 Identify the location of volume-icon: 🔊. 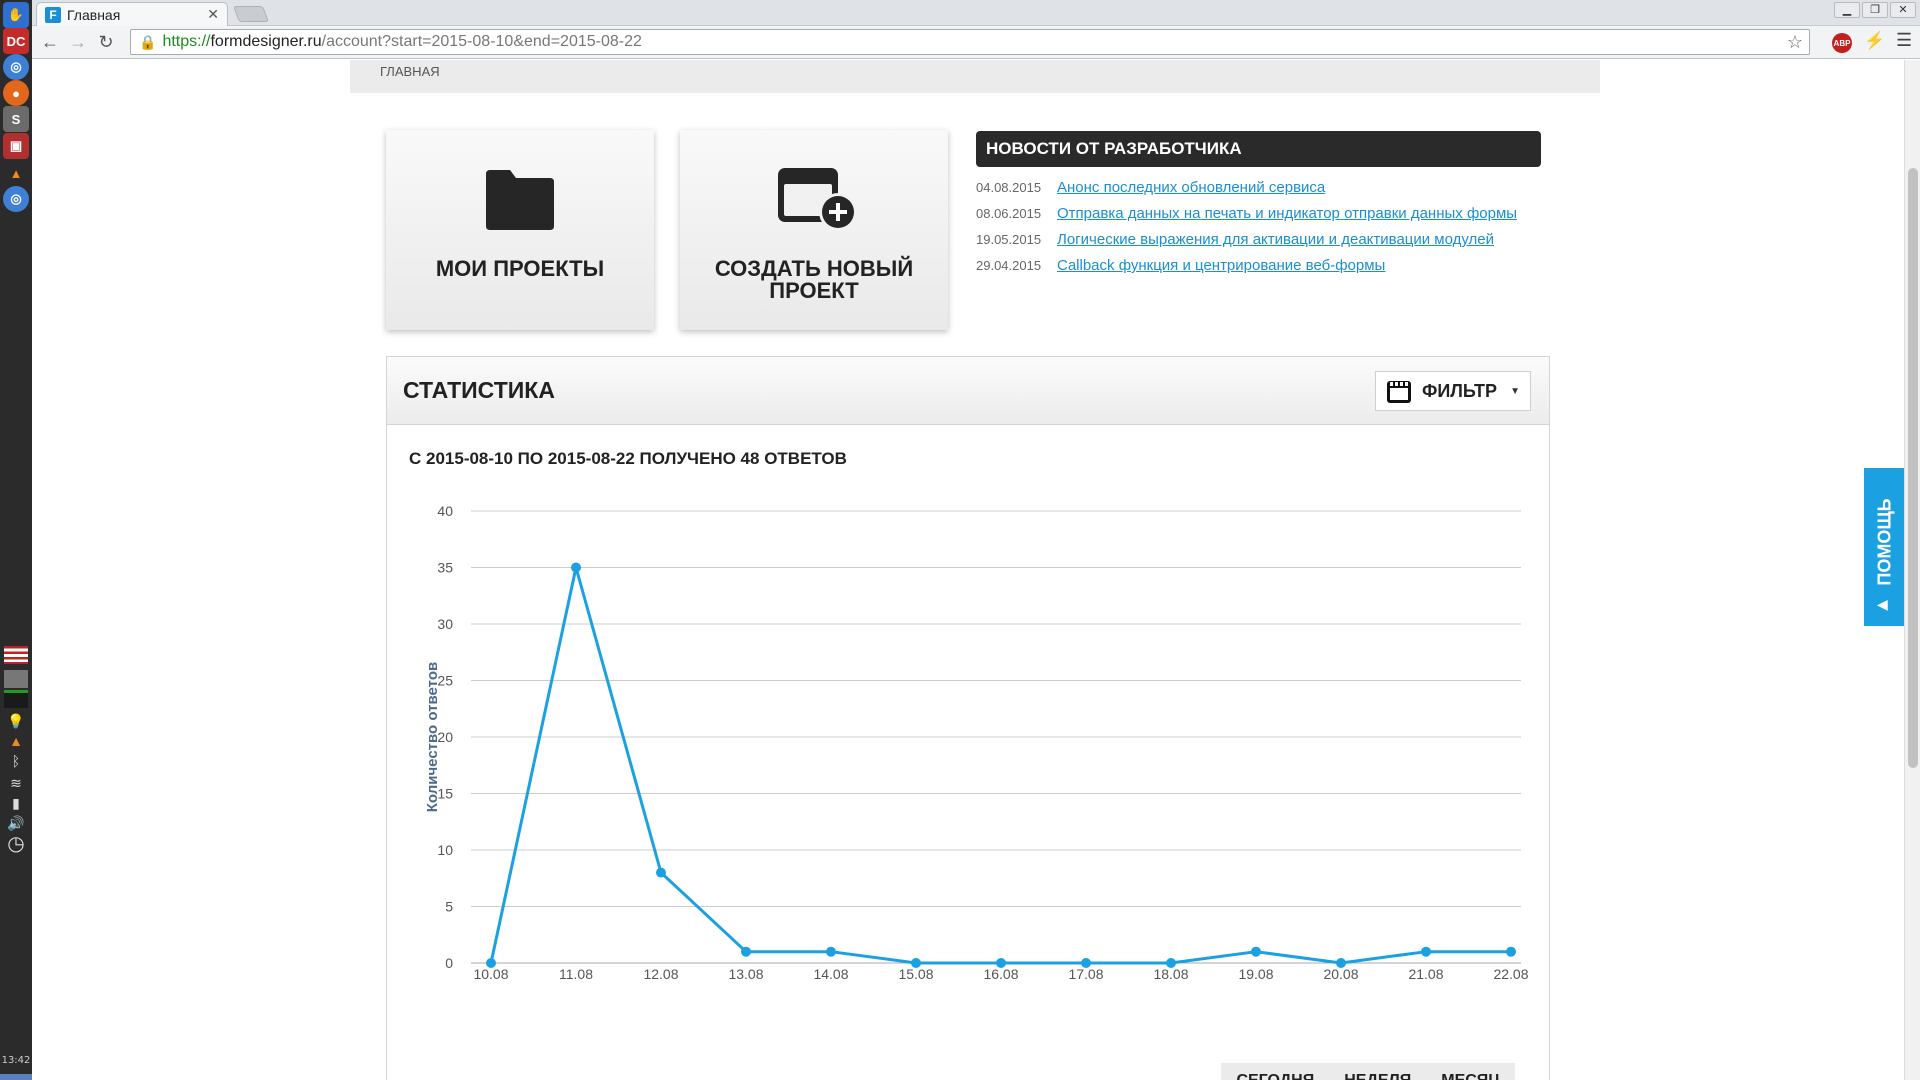
(16, 823).